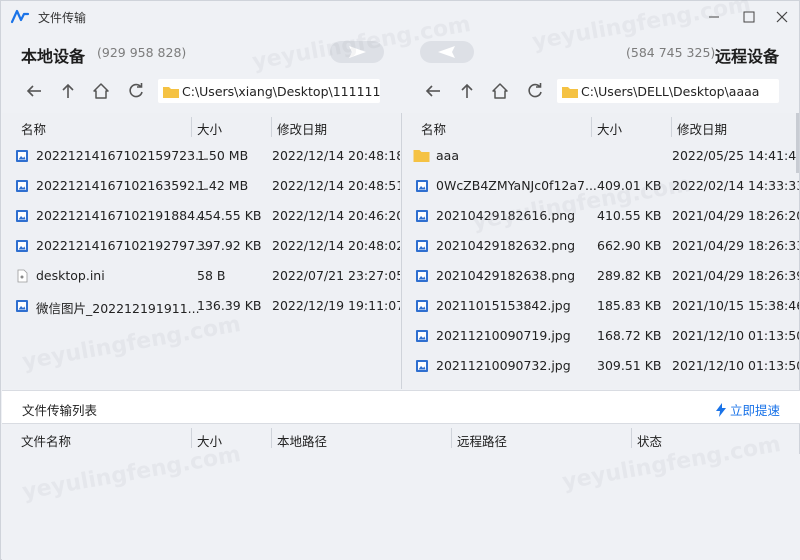 The width and height of the screenshot is (800, 560). Describe the element at coordinates (229, 215) in the screenshot. I see `file-size: 454.55 KB` at that location.